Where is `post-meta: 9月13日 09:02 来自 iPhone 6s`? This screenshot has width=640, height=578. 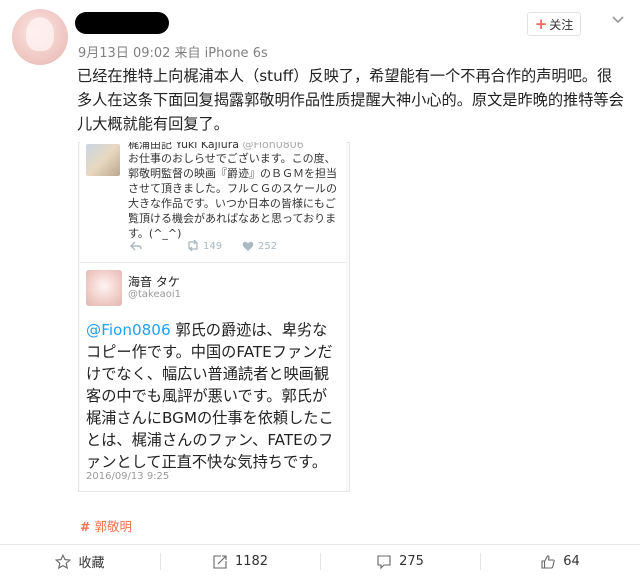
post-meta: 9月13日 09:02 来自 iPhone 6s is located at coordinates (173, 53).